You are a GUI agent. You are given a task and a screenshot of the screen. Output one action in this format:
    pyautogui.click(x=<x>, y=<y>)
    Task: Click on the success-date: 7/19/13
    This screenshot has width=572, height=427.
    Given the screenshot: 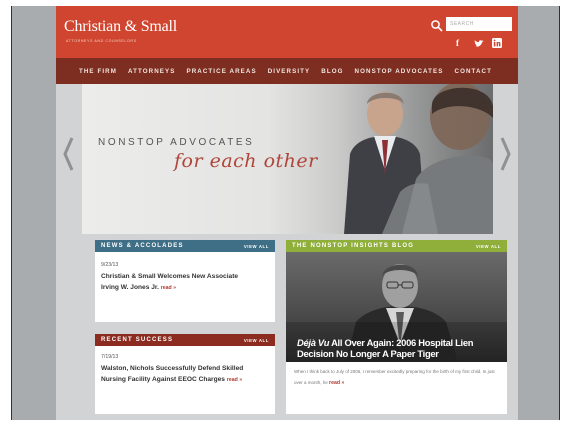 What is the action you would take?
    pyautogui.click(x=110, y=357)
    